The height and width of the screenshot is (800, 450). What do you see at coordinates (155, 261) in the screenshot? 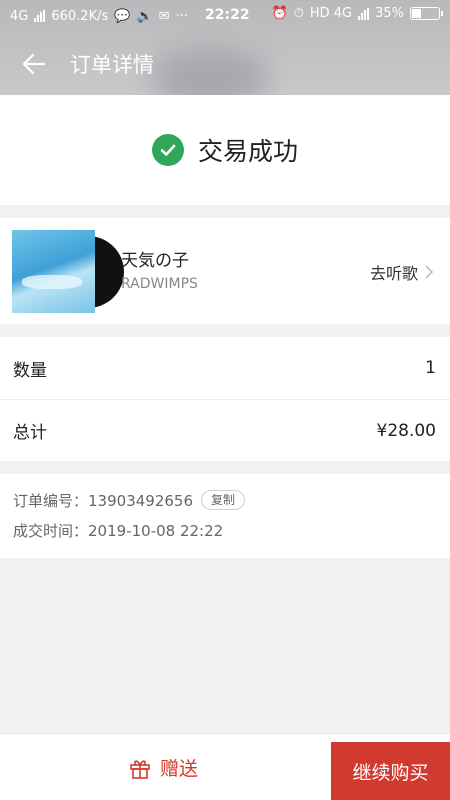
I see `album-name: 天気の子` at bounding box center [155, 261].